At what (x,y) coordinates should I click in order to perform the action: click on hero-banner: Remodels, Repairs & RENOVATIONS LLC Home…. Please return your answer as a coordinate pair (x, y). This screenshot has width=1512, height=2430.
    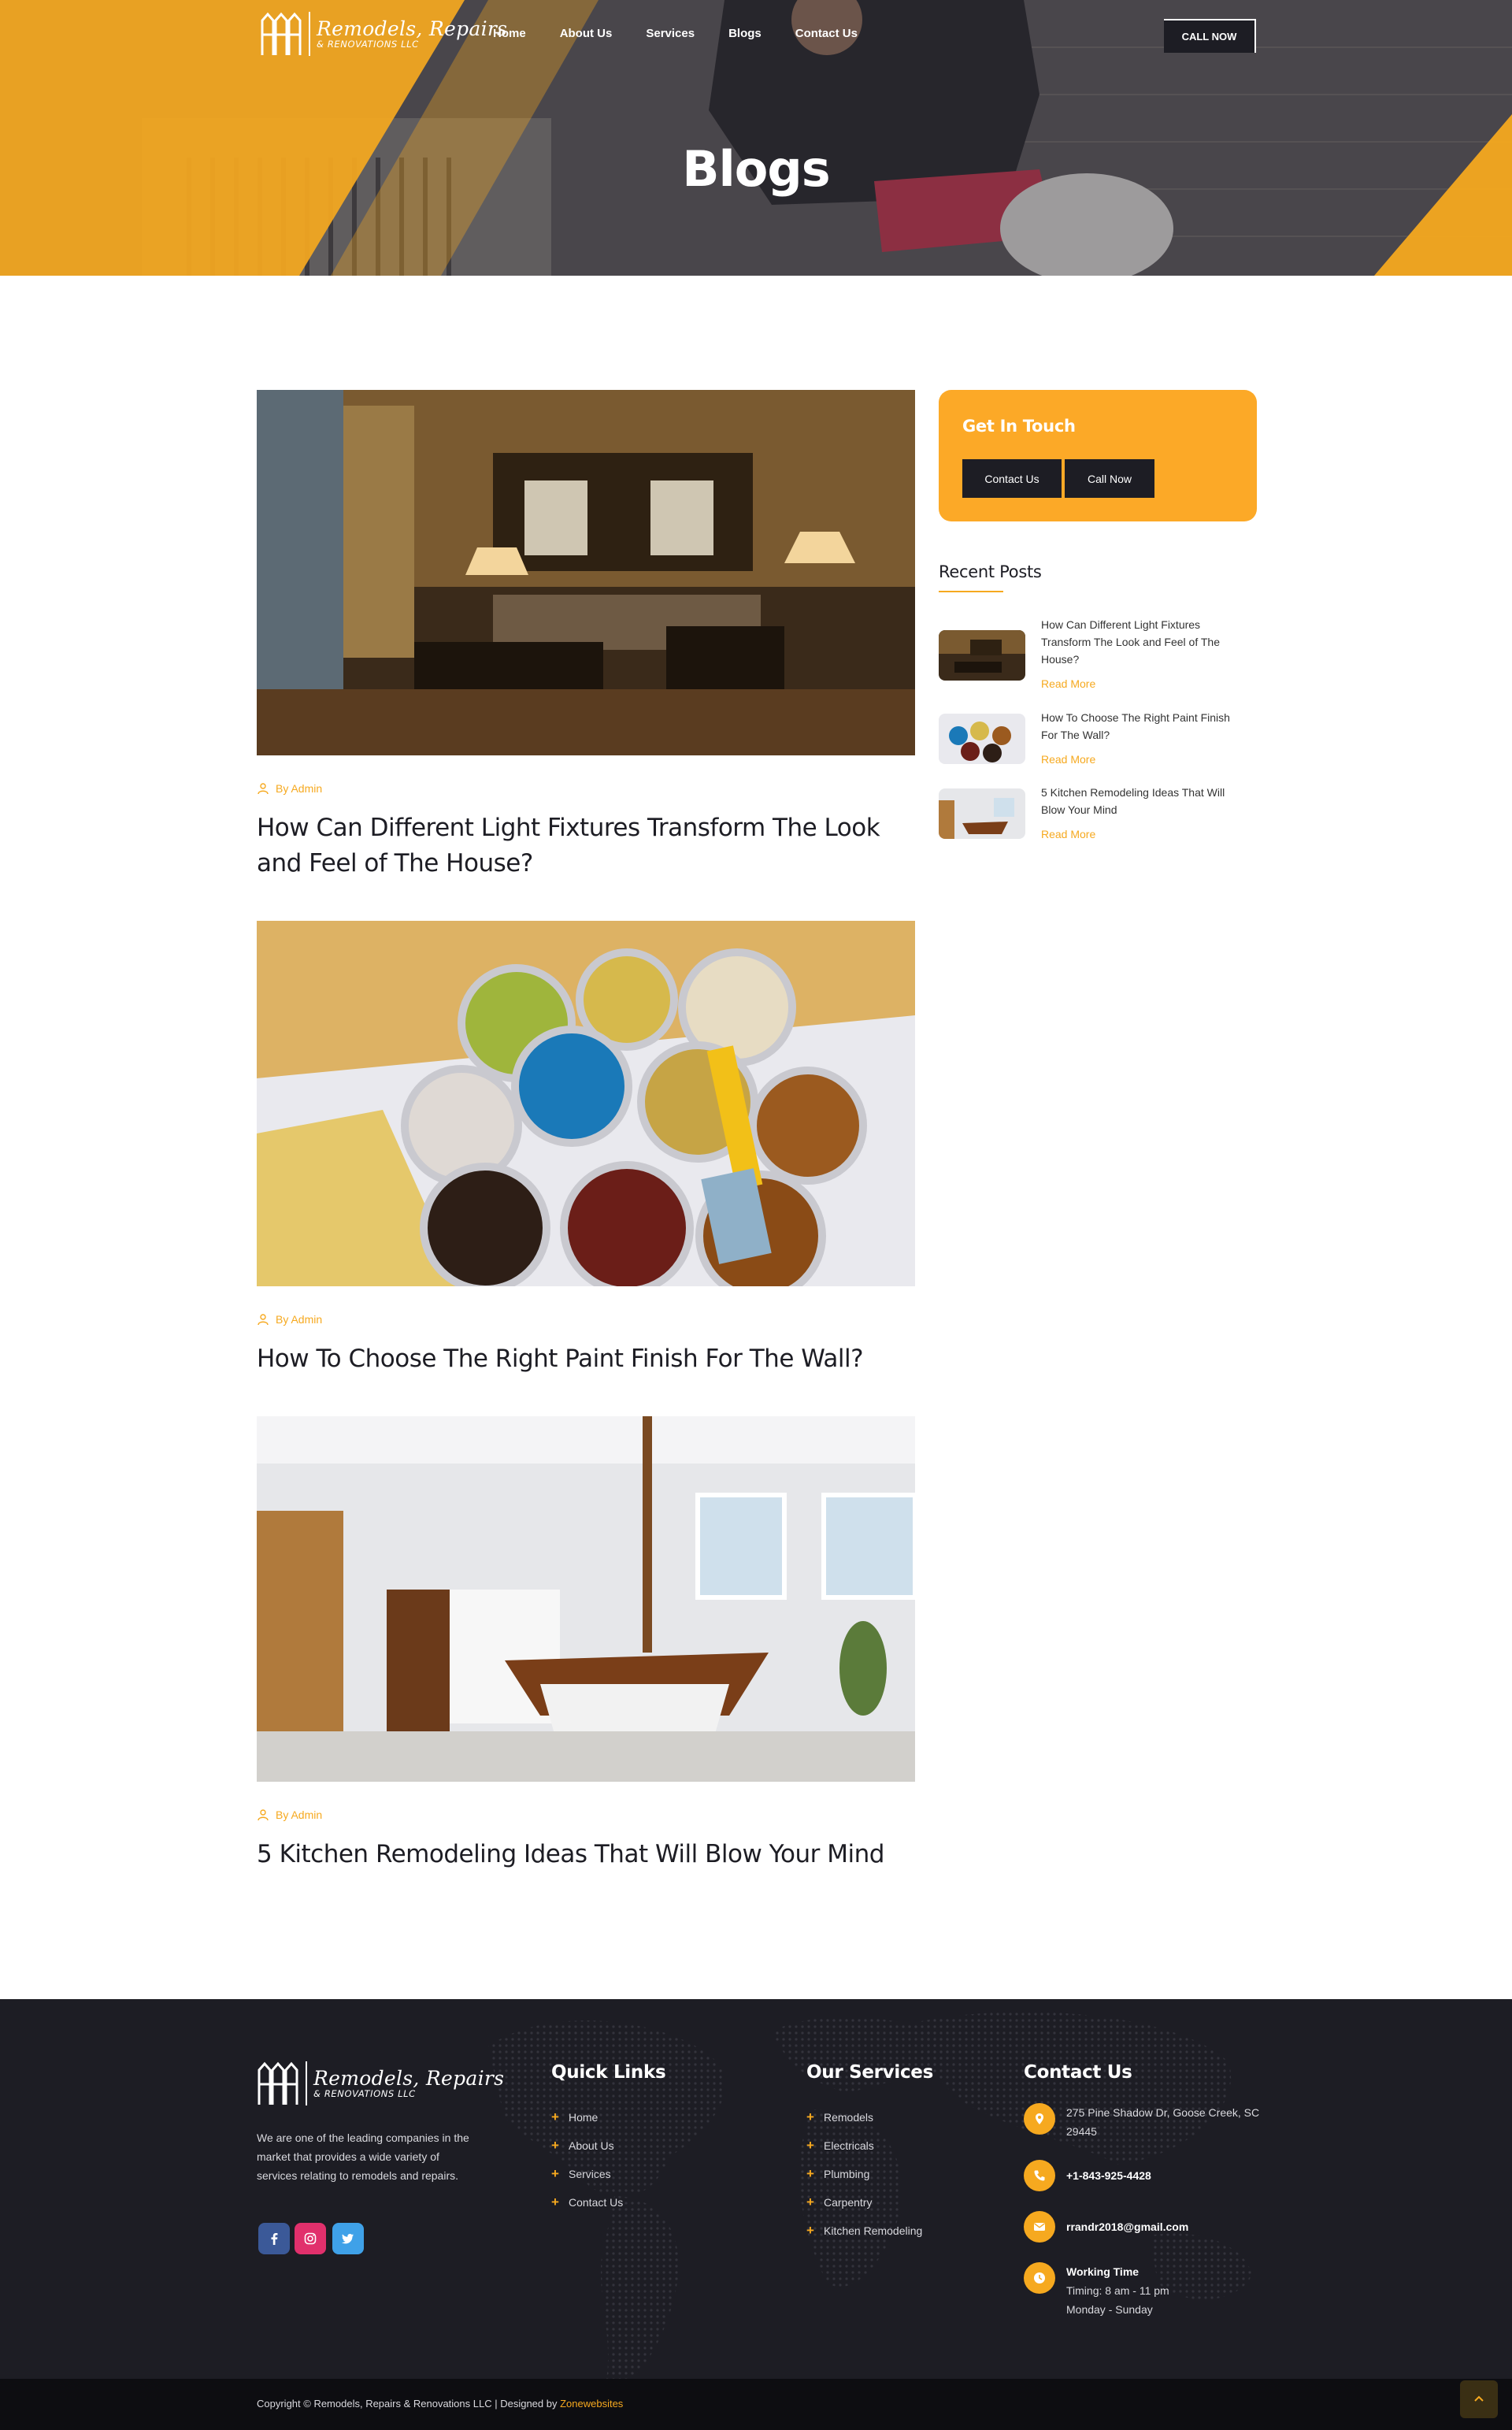
    Looking at the image, I should click on (756, 138).